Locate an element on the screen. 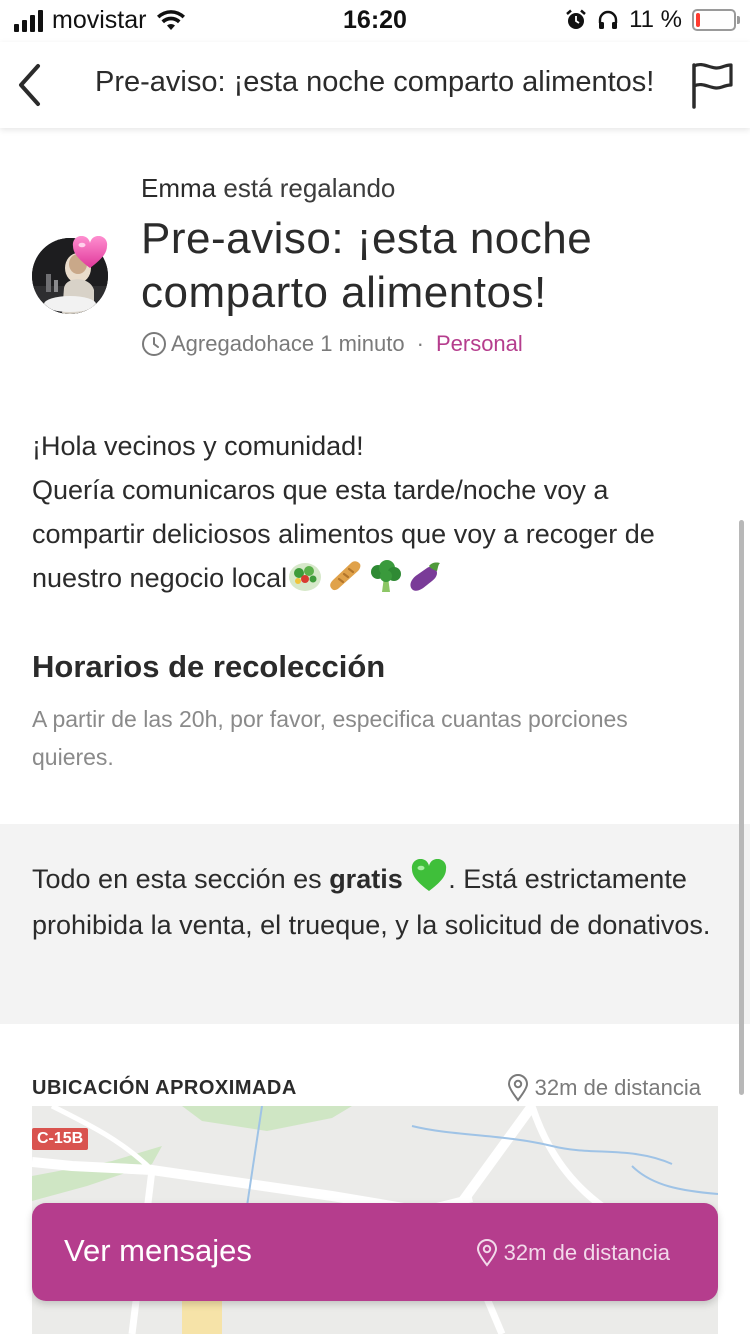 The width and height of the screenshot is (750, 1334). food-emojis is located at coordinates (365, 576).